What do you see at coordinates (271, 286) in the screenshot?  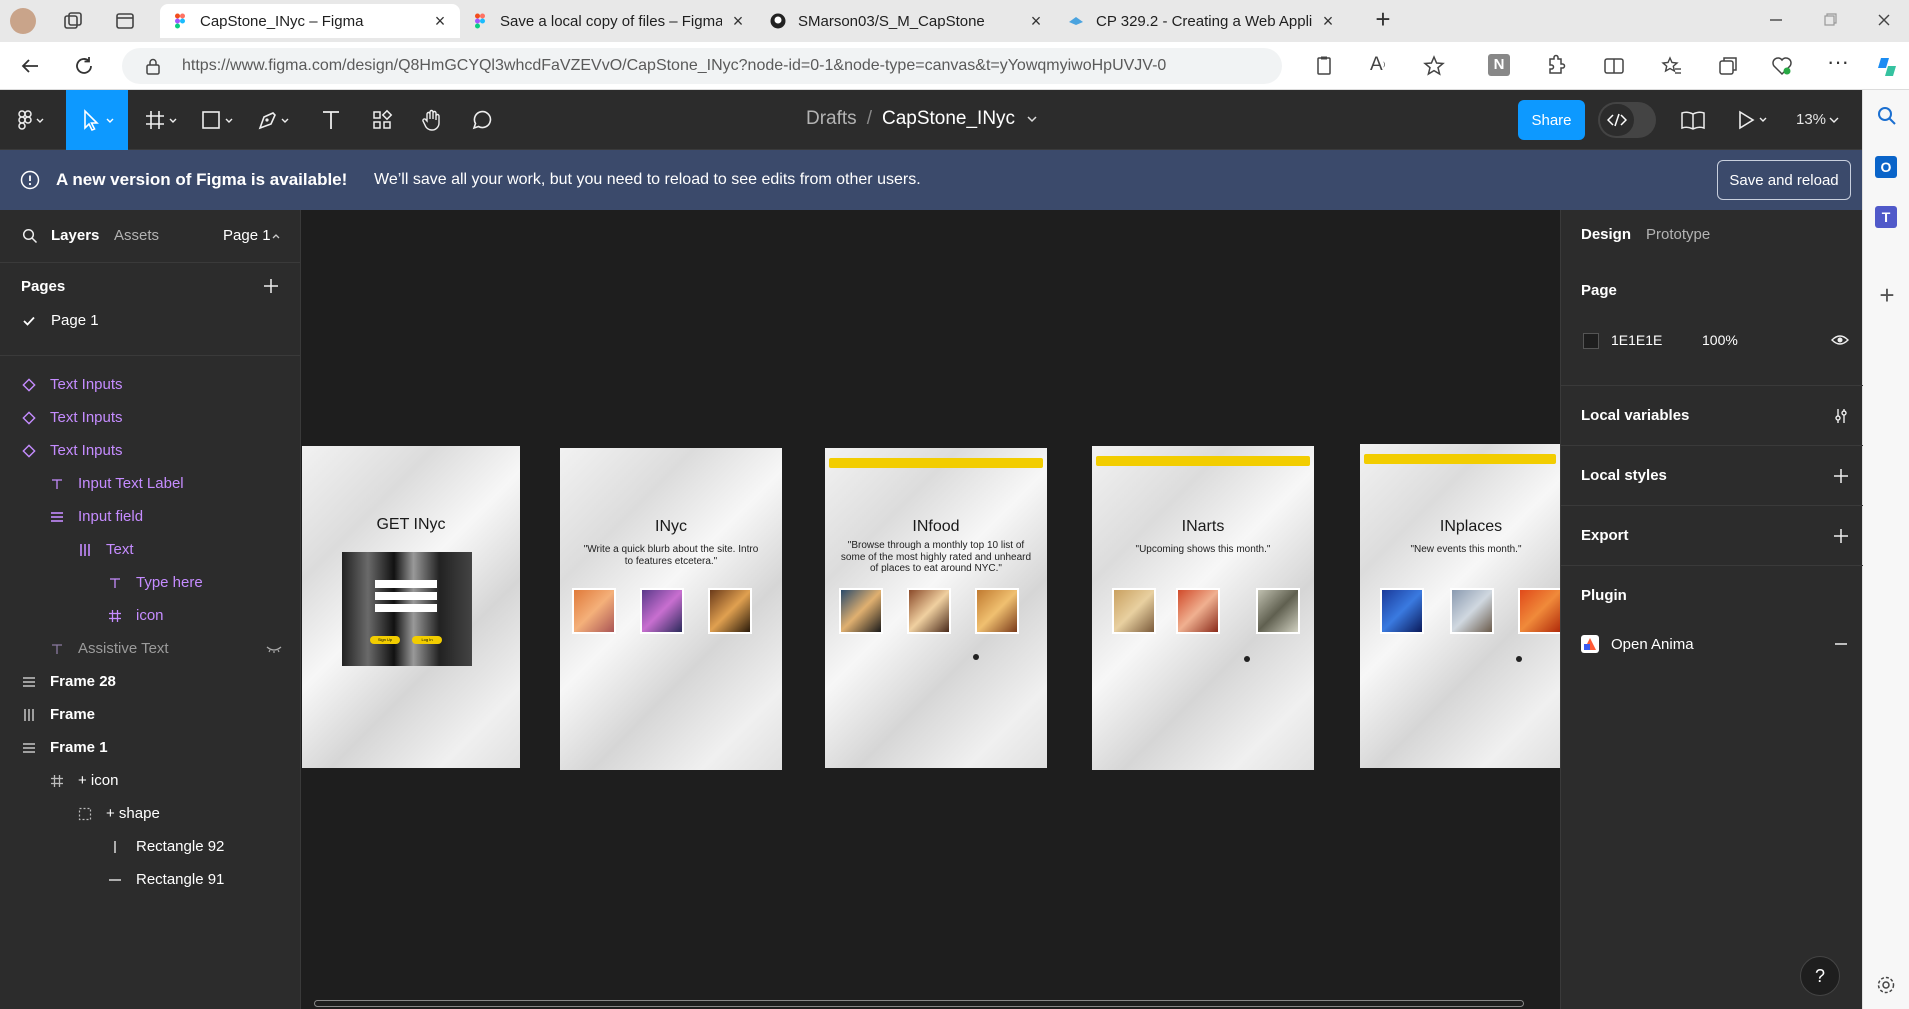 I see `add-page-icon` at bounding box center [271, 286].